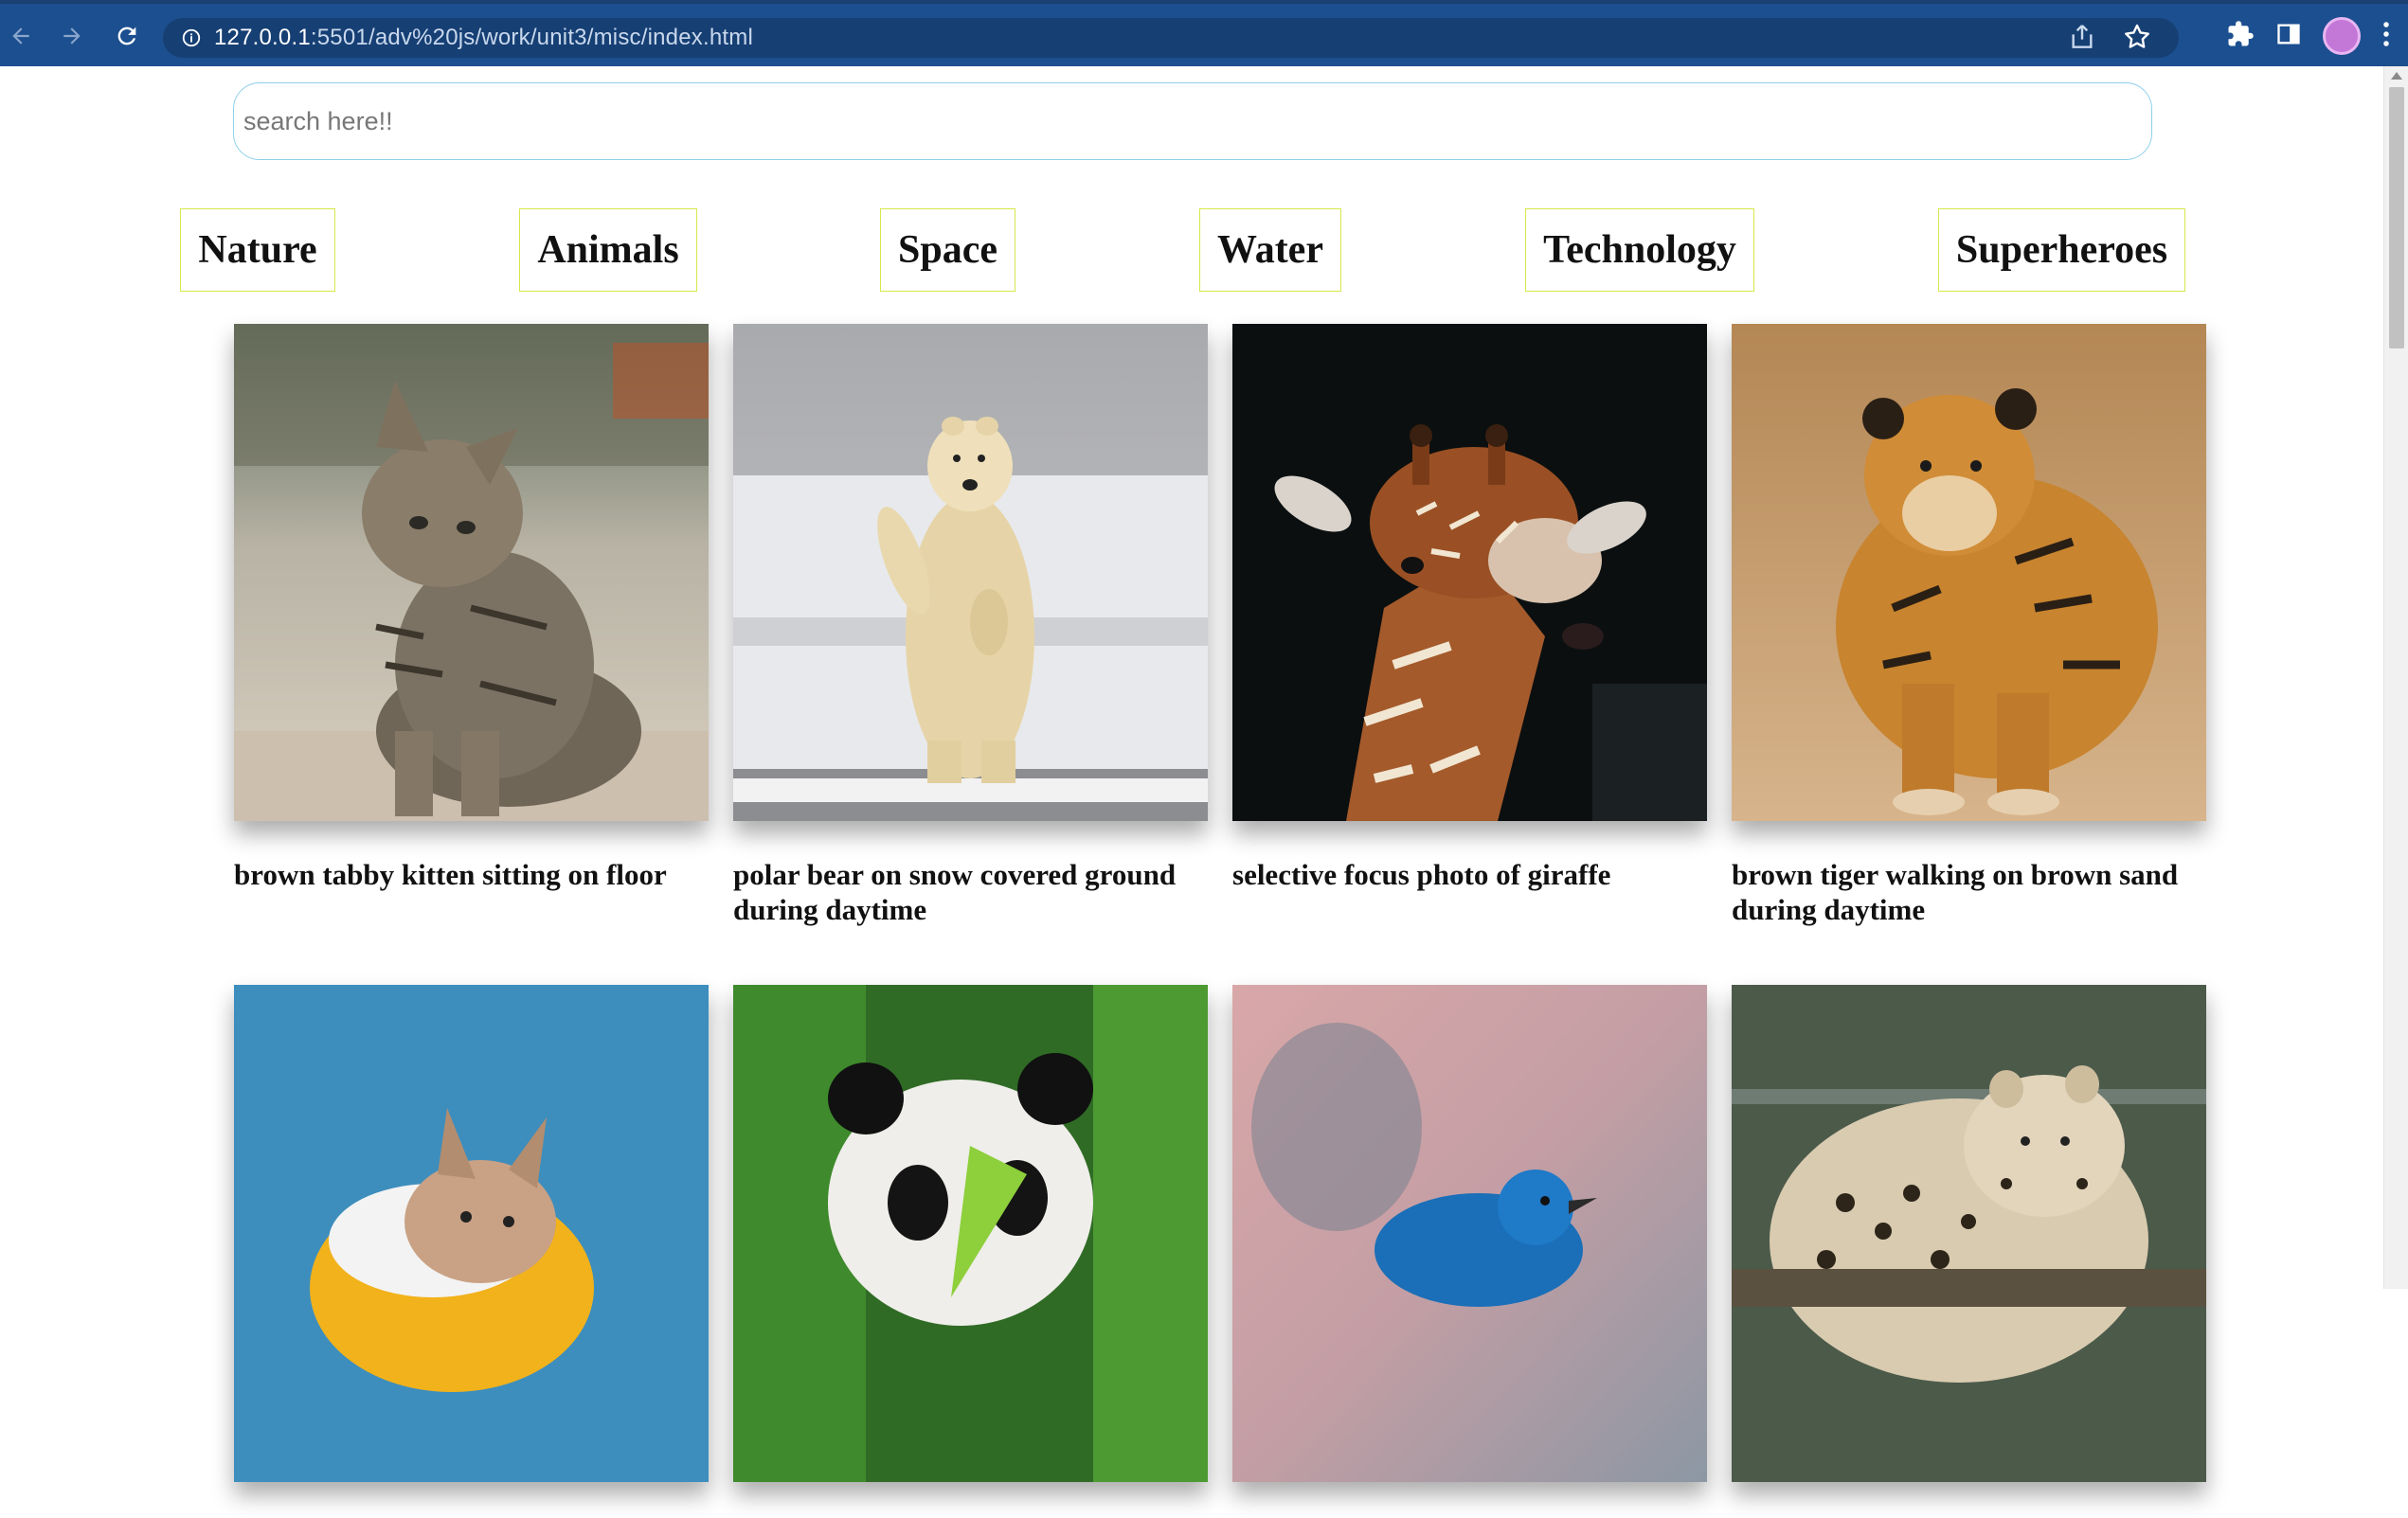 The height and width of the screenshot is (1518, 2408). What do you see at coordinates (191, 38) in the screenshot?
I see `site-info-icon` at bounding box center [191, 38].